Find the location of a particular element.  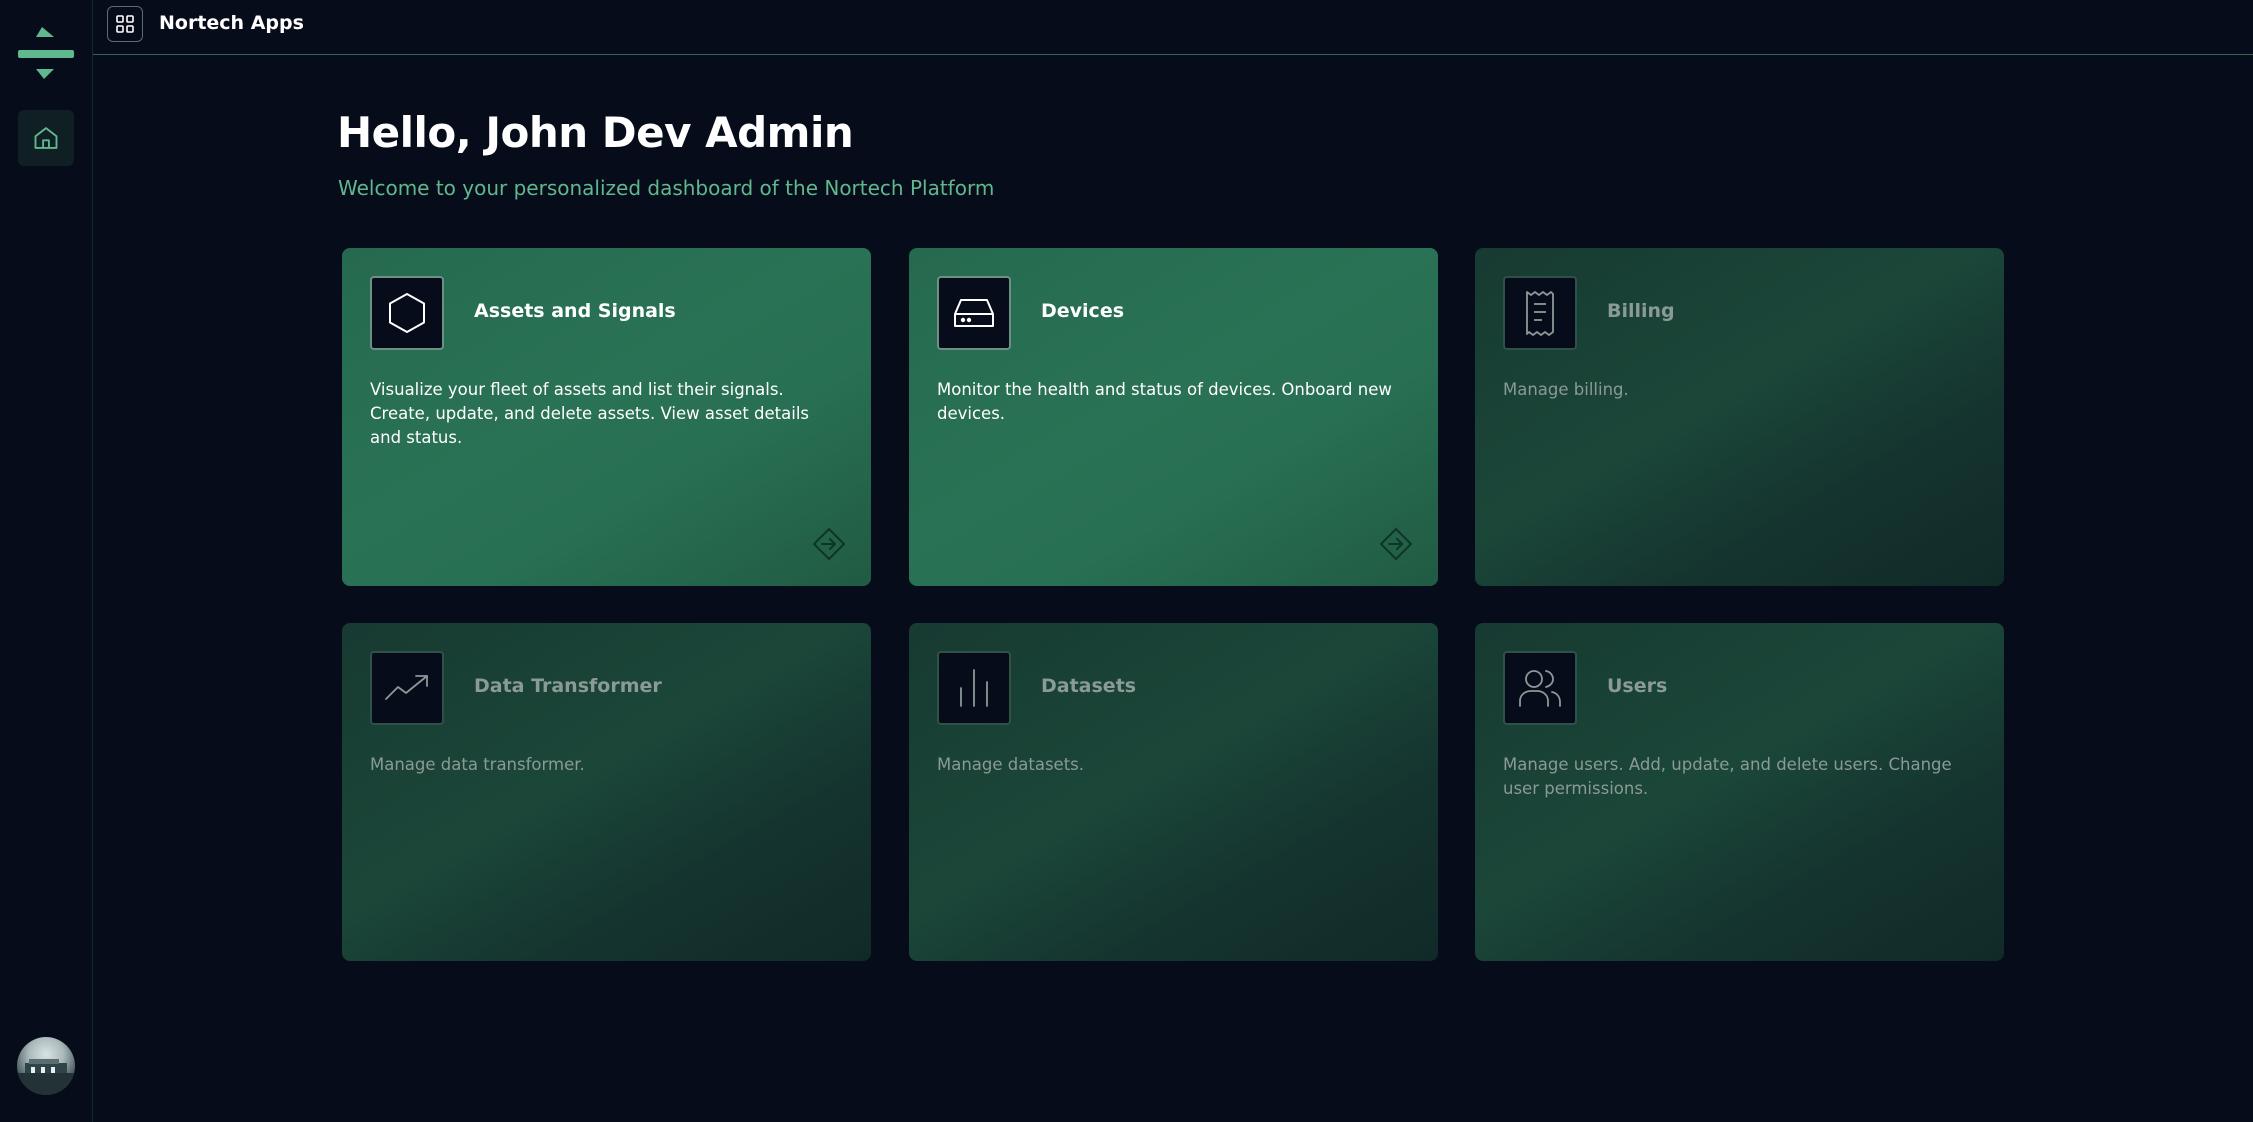

card-billing: Billing Manage billing. is located at coordinates (1739, 417).